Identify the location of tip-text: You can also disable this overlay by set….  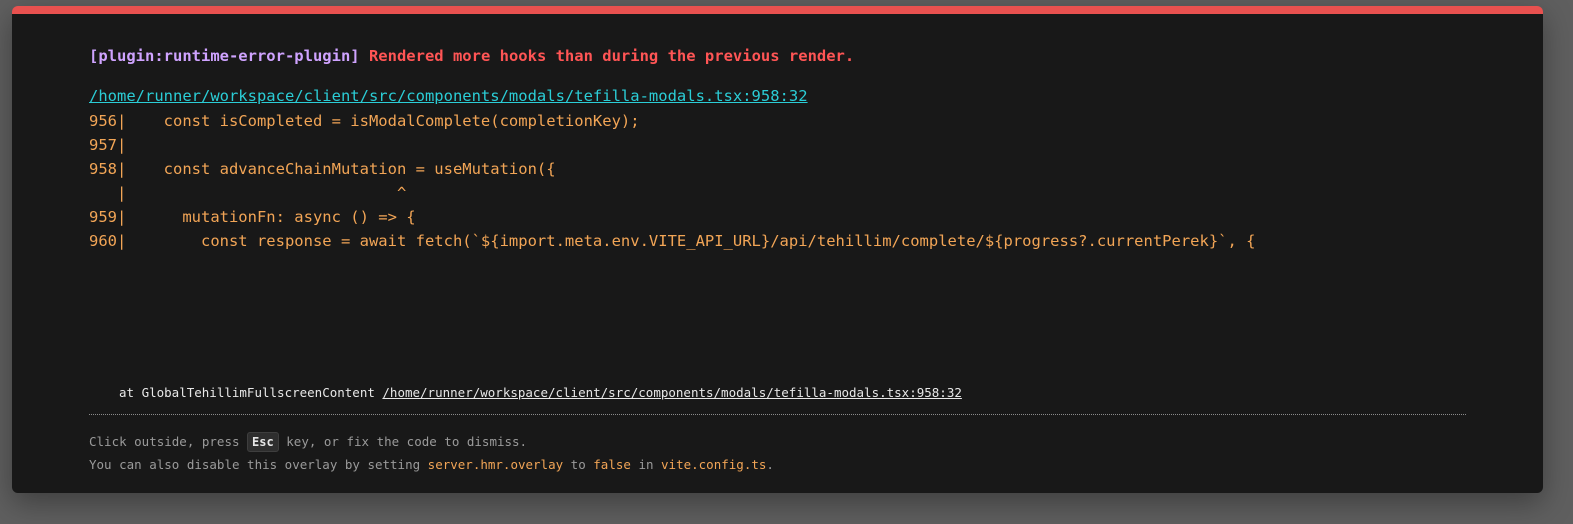
(255, 464).